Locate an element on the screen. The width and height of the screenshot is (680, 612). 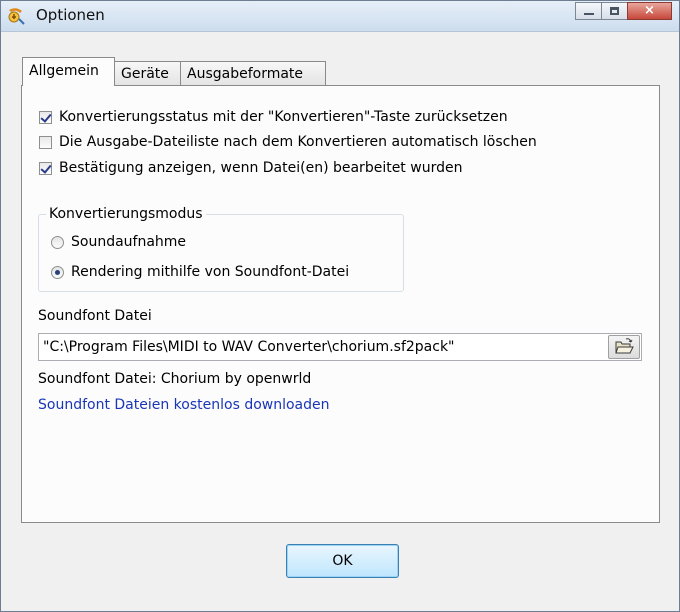
caption-buttons: × is located at coordinates (623, 11).